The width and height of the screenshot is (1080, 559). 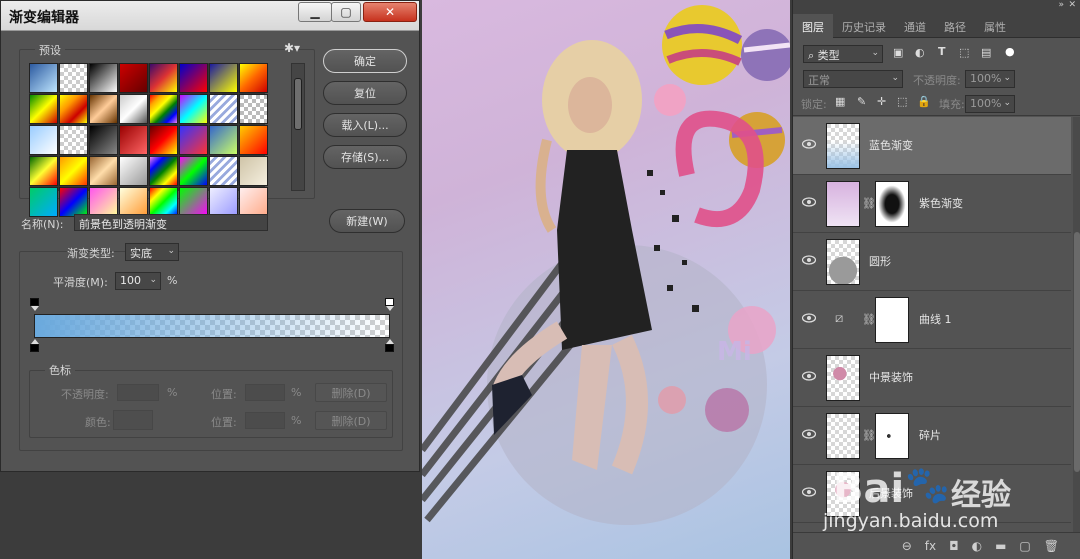 What do you see at coordinates (351, 392) in the screenshot?
I see `delete-opacity-stop-button: 删除(D)` at bounding box center [351, 392].